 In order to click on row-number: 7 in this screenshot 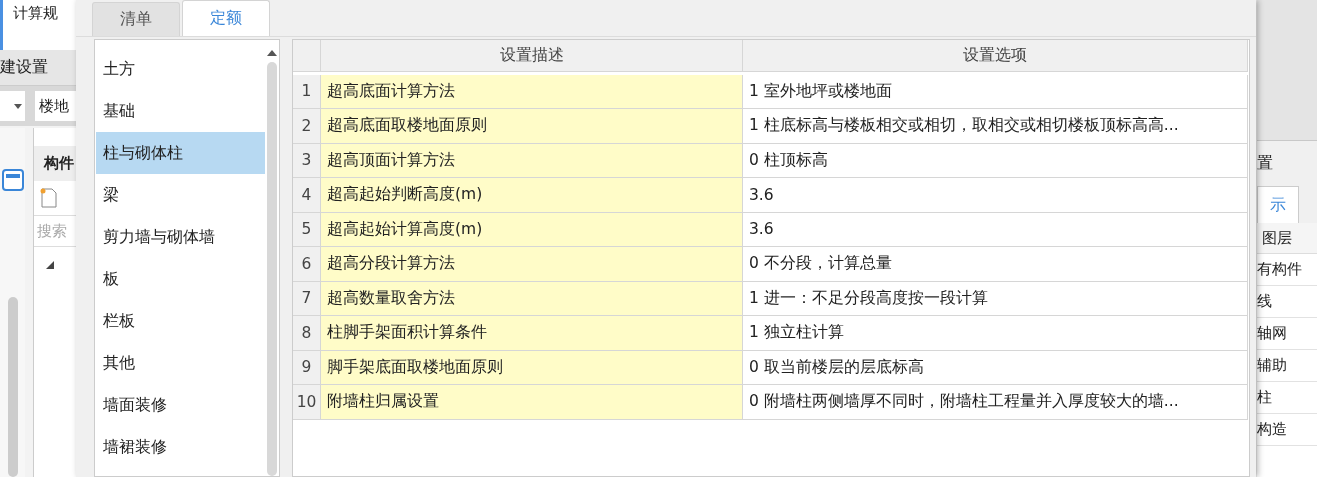, I will do `click(307, 298)`.